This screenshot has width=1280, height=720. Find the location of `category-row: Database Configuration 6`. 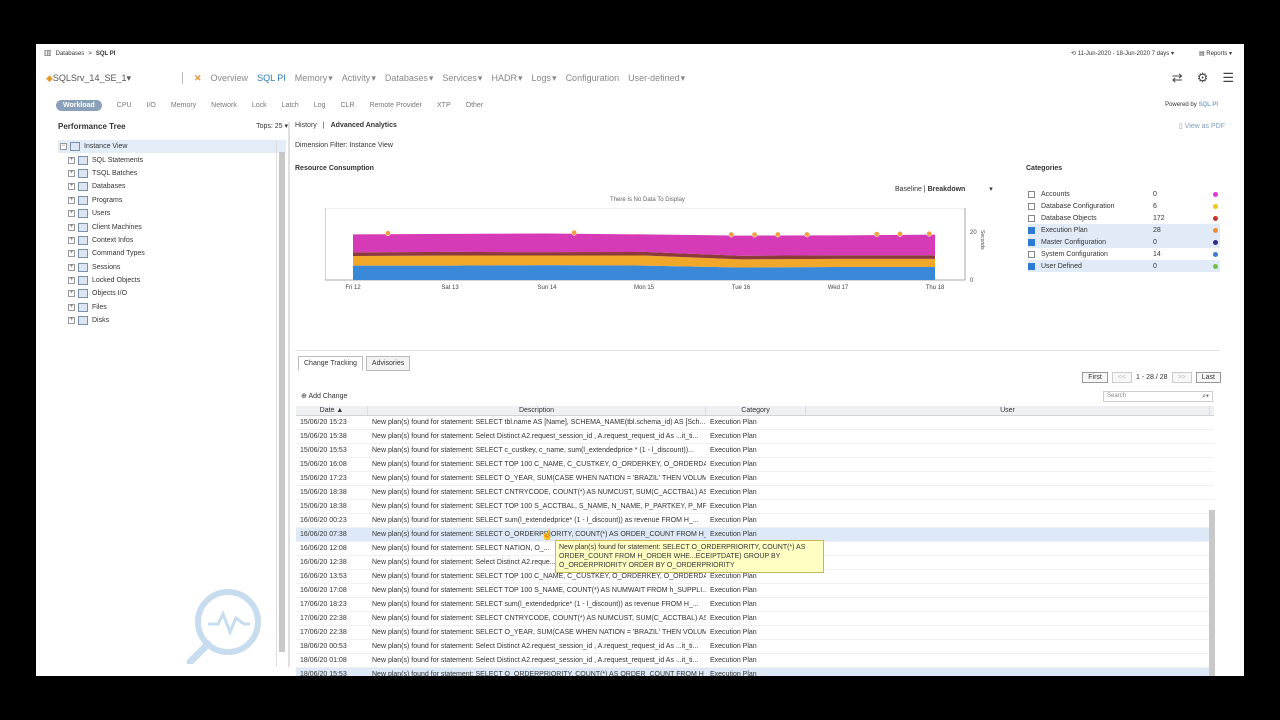

category-row: Database Configuration 6 is located at coordinates (1124, 206).